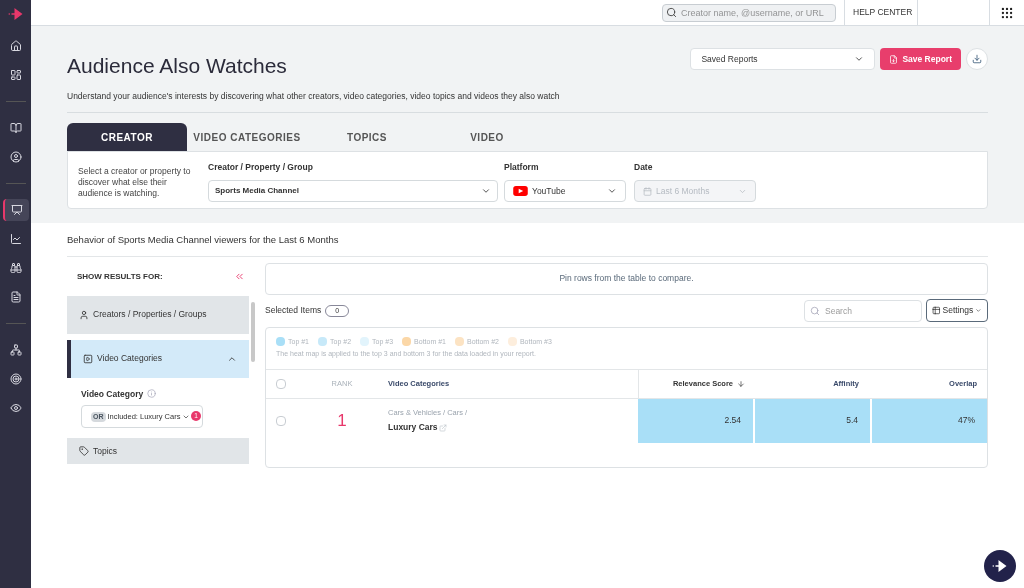 The height and width of the screenshot is (588, 1024). Describe the element at coordinates (293, 310) in the screenshot. I see `selected-items-label: Selected Items` at that location.